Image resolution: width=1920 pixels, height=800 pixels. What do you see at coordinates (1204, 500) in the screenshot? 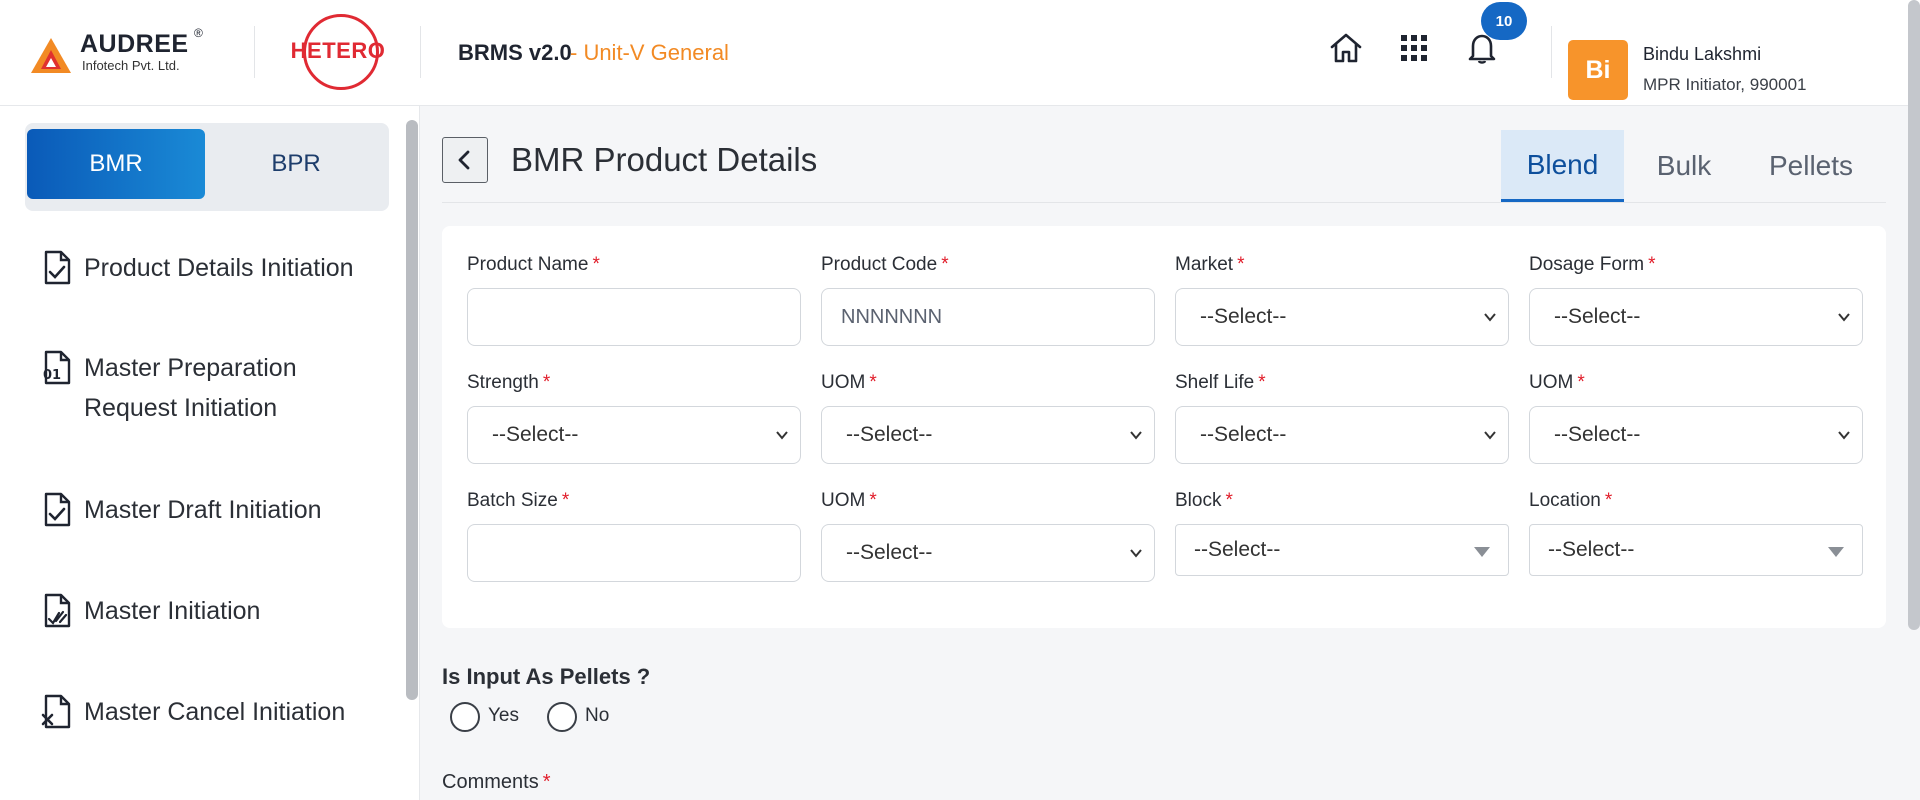
I see `block-label: Block *` at bounding box center [1204, 500].